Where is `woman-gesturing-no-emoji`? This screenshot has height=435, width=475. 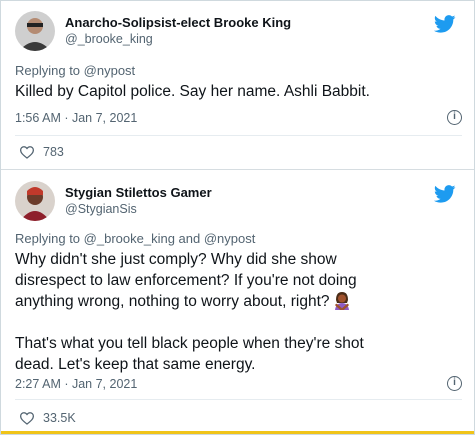
woman-gesturing-no-emoji is located at coordinates (341, 301).